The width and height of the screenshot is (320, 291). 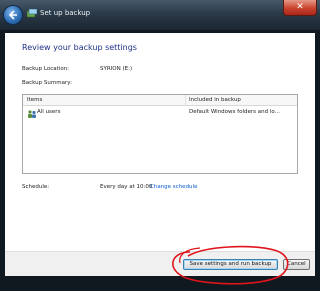 I want to click on title-bar: Set up backup ✕, so click(x=160, y=15).